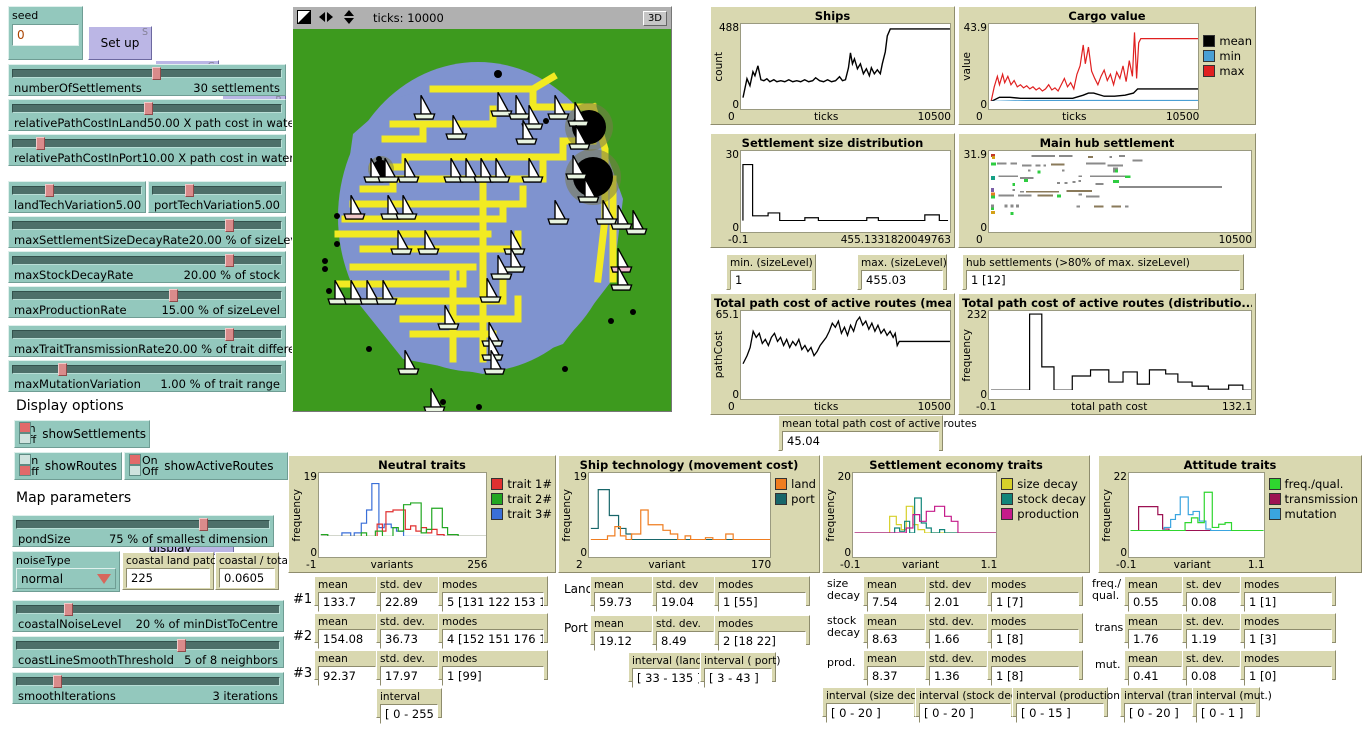 This screenshot has height=736, width=1367. What do you see at coordinates (143, 531) in the screenshot?
I see `slider-pondSize: pondSize 75 % of smallest dimension` at bounding box center [143, 531].